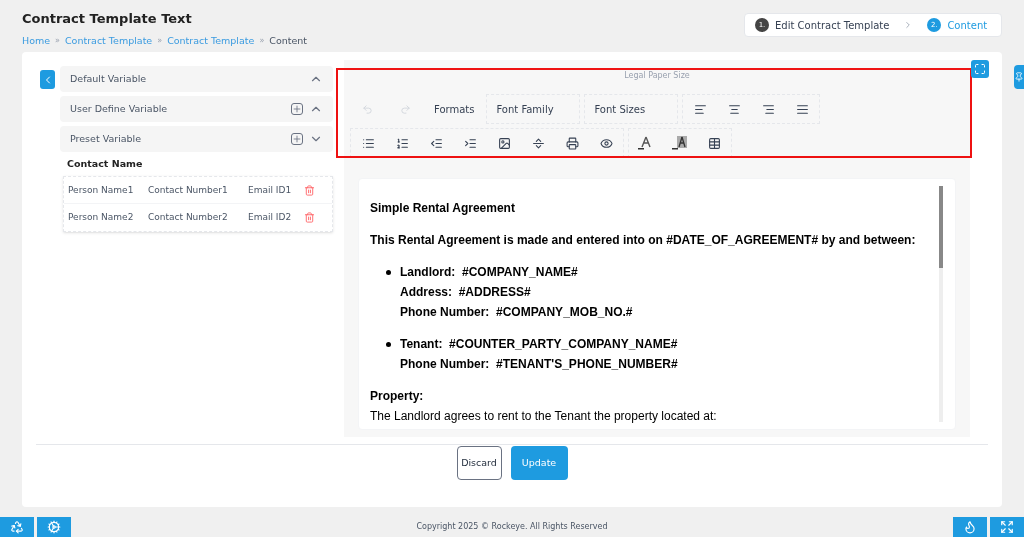 Image resolution: width=1024 pixels, height=537 pixels. I want to click on settings-button, so click(54, 527).